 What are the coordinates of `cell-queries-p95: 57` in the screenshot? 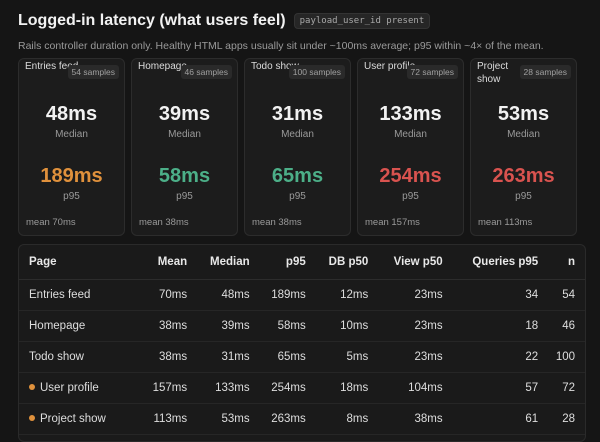 It's located at (500, 388).